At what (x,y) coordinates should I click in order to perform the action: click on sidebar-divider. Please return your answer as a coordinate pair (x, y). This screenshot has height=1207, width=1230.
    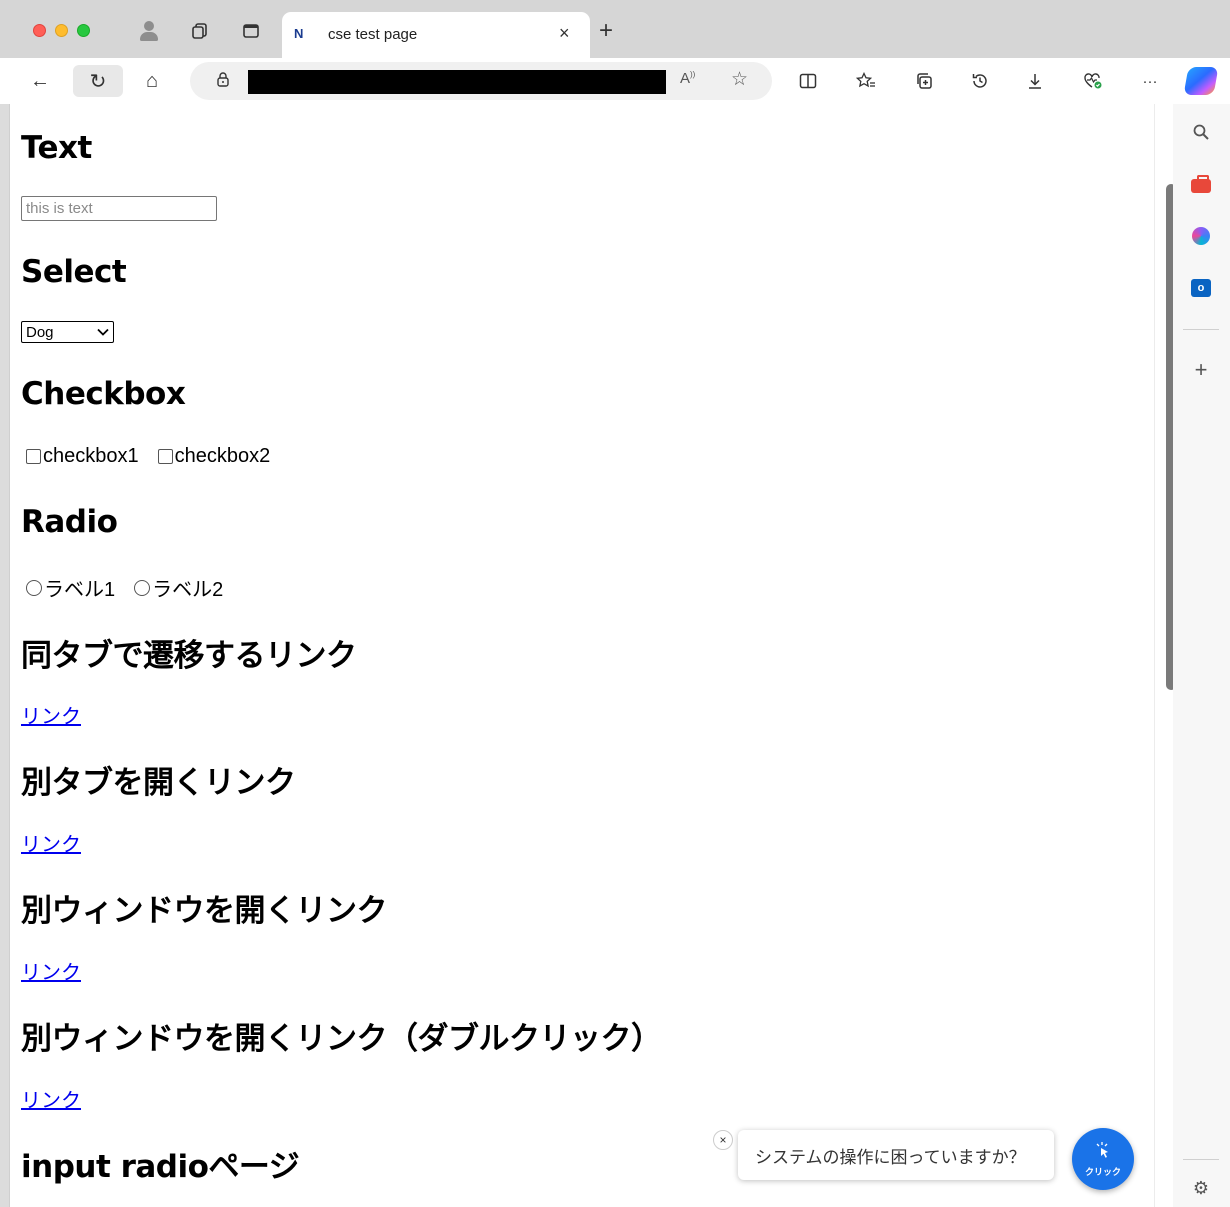
    Looking at the image, I should click on (1201, 329).